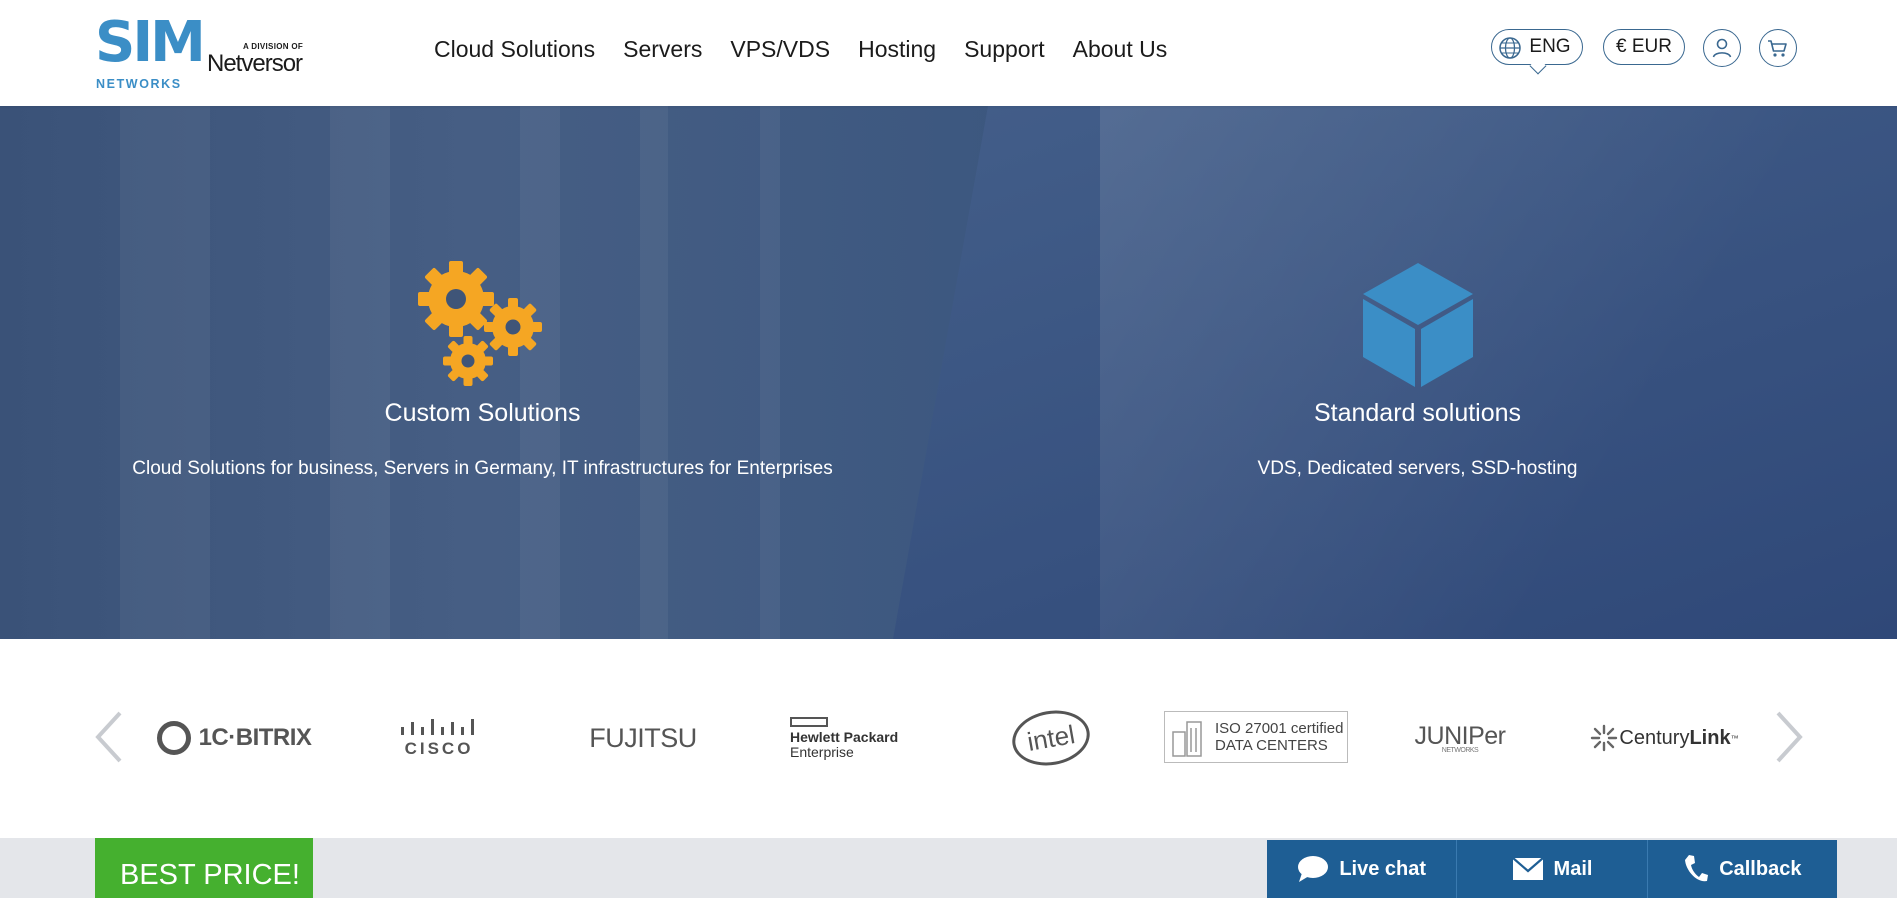 This screenshot has height=898, width=1897. Describe the element at coordinates (897, 49) in the screenshot. I see `nav-hosting: Hosting` at that location.